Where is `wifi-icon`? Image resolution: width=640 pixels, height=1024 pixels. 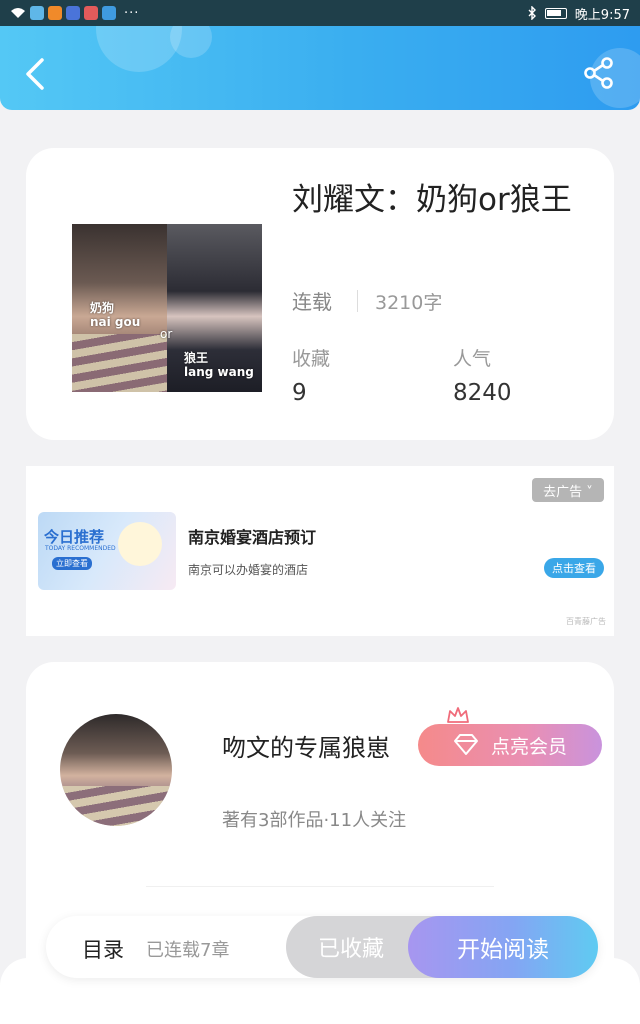
wifi-icon is located at coordinates (18, 13).